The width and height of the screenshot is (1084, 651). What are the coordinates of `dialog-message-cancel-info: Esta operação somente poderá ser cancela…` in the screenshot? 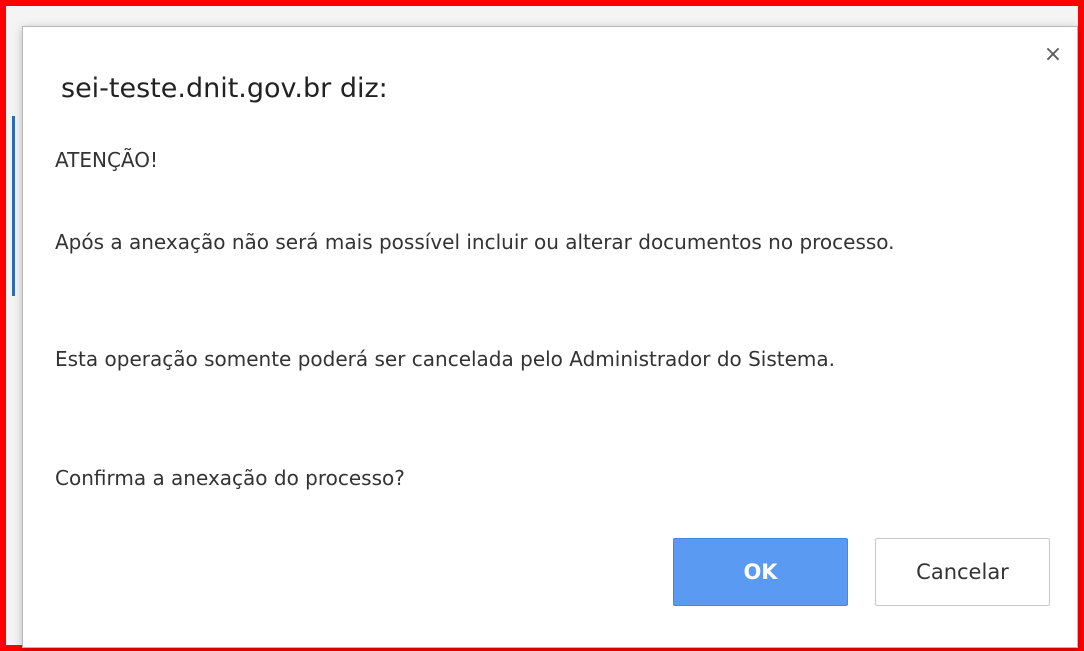 It's located at (445, 359).